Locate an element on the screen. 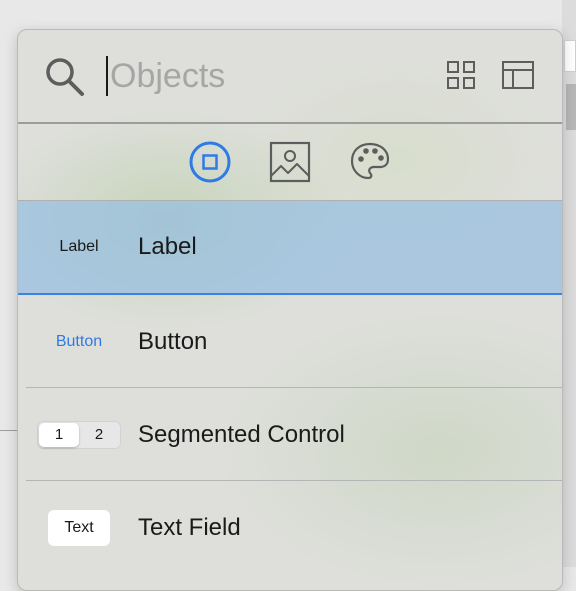 This screenshot has width=576, height=591. list-item-name: Segmented Control is located at coordinates (241, 434).